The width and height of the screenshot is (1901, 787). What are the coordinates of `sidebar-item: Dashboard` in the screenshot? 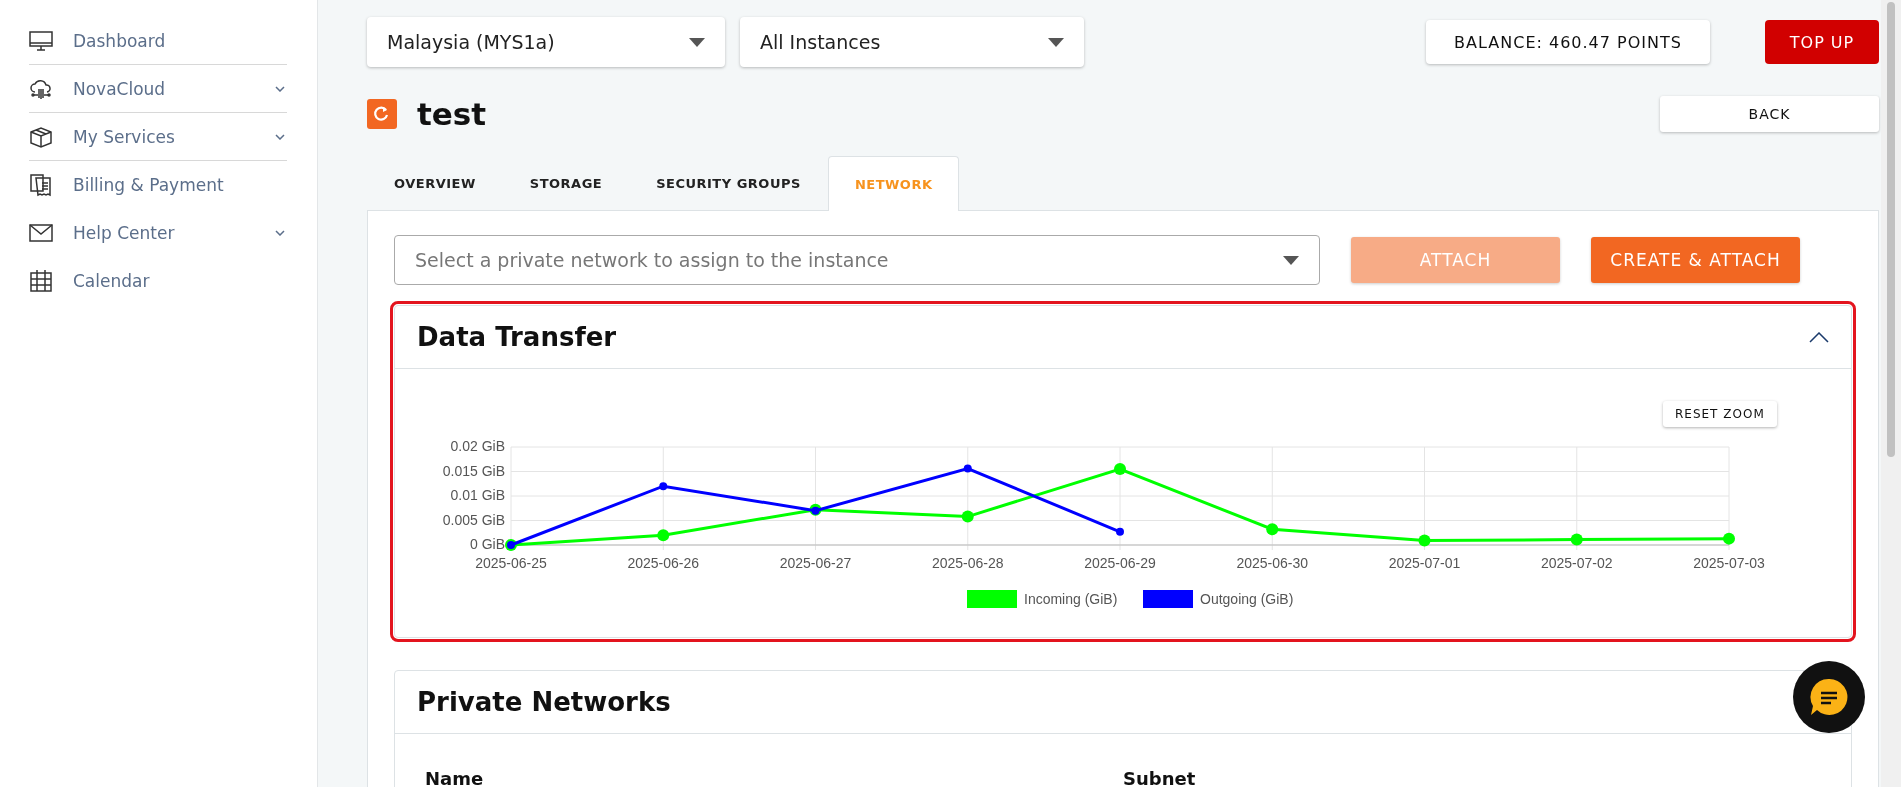 It's located at (158, 41).